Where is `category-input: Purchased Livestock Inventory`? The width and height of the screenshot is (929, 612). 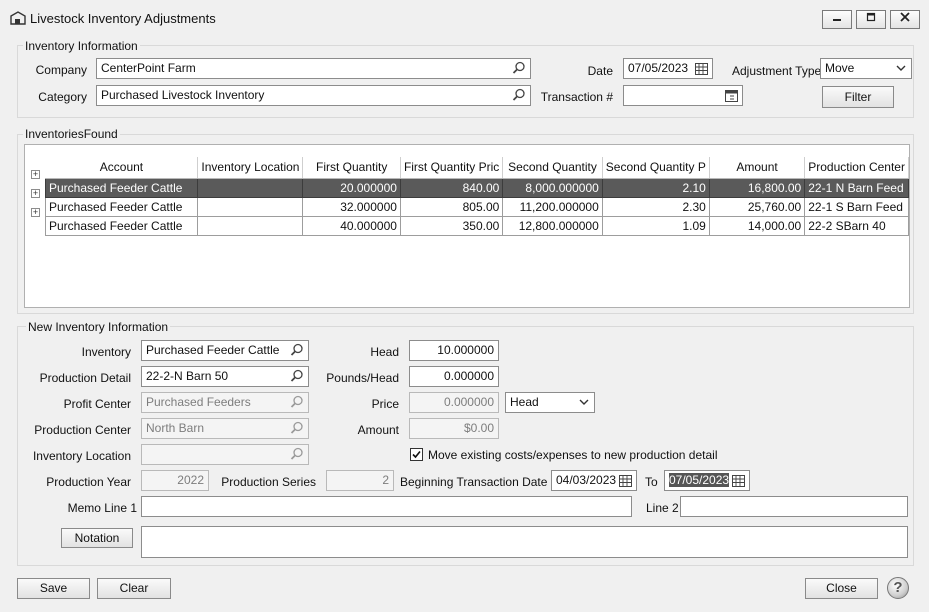
category-input: Purchased Livestock Inventory is located at coordinates (313, 95).